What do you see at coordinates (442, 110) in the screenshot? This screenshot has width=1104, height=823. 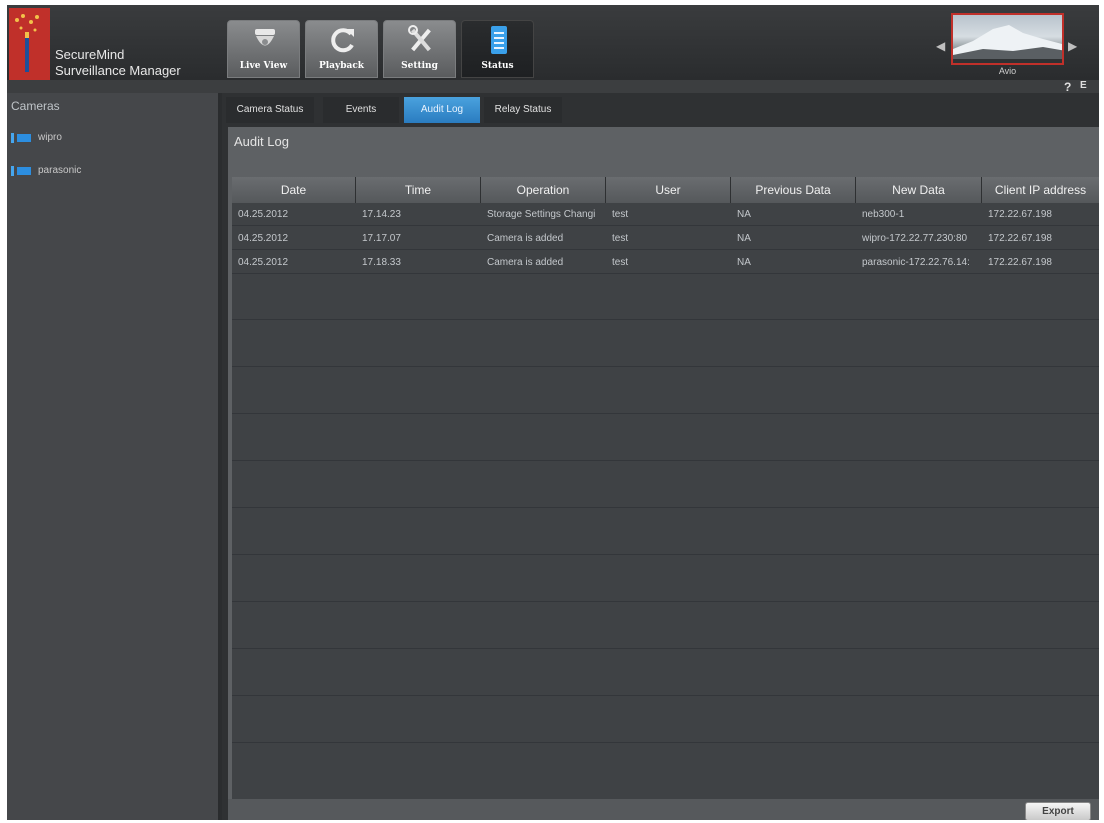 I see `tab-audit-log: Audit Log` at bounding box center [442, 110].